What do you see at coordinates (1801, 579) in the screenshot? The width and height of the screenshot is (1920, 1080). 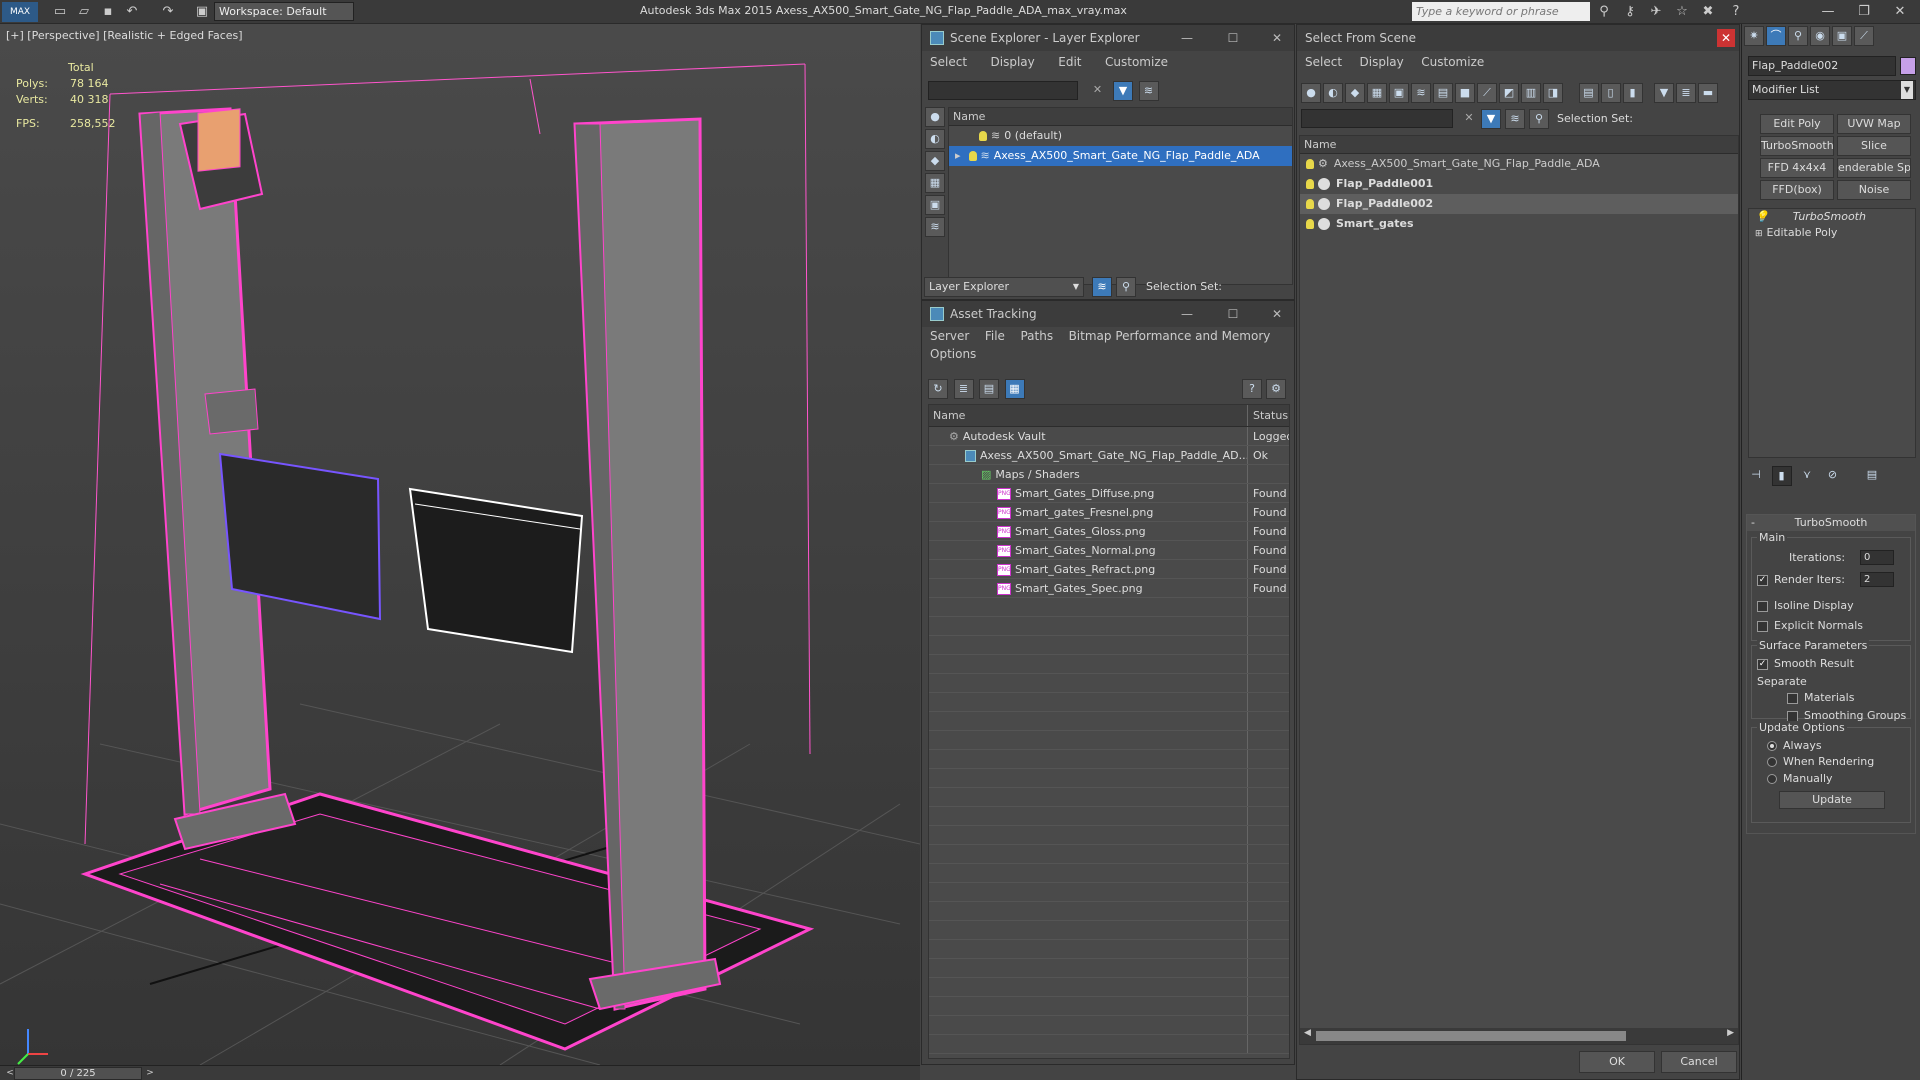 I see `render-iters-row: ✓ Render Iters:` at bounding box center [1801, 579].